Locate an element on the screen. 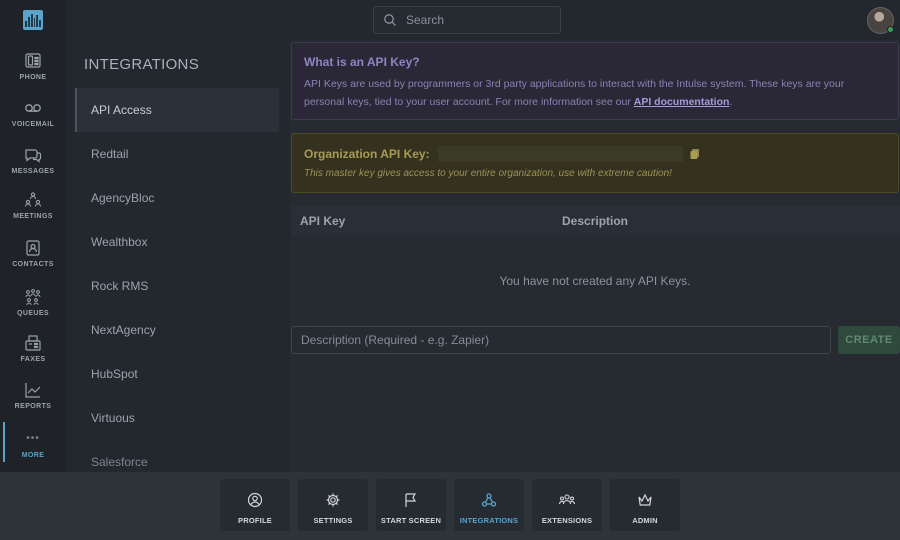 Image resolution: width=900 pixels, height=540 pixels. gear-icon is located at coordinates (333, 500).